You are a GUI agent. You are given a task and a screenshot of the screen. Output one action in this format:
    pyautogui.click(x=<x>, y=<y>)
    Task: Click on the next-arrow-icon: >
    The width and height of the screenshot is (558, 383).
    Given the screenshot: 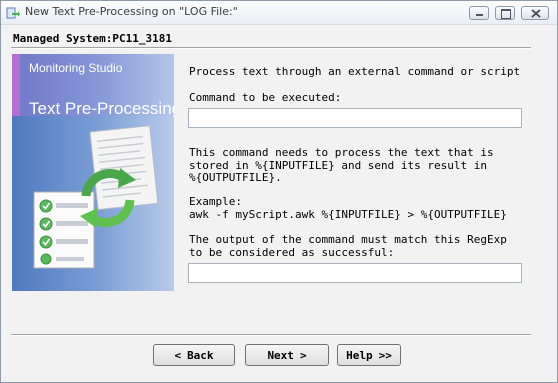 What is the action you would take?
    pyautogui.click(x=303, y=355)
    